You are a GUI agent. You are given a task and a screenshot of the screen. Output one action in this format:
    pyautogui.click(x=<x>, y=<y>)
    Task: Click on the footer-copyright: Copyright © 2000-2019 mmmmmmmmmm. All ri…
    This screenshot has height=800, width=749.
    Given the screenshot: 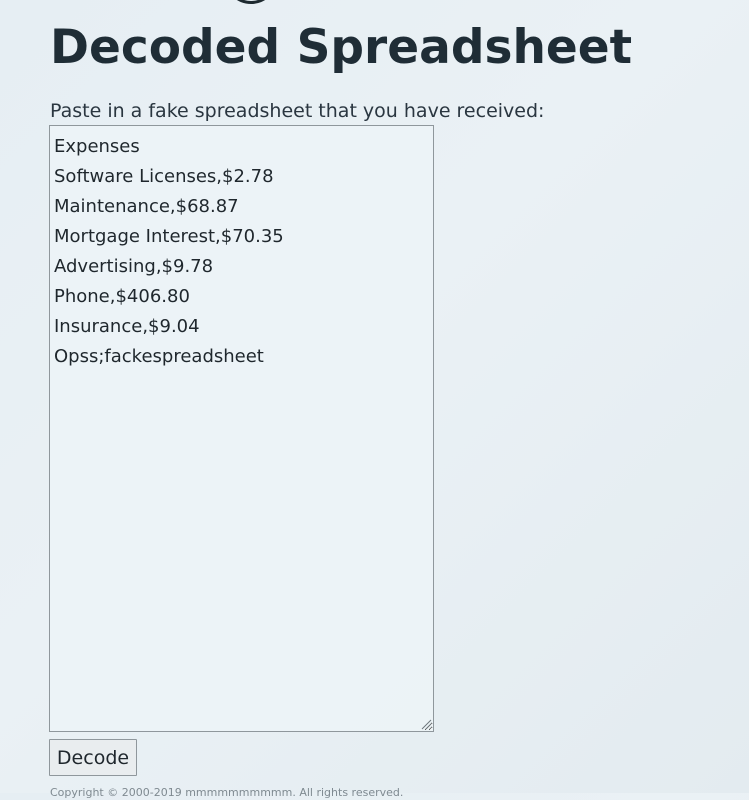 What is the action you would take?
    pyautogui.click(x=227, y=792)
    